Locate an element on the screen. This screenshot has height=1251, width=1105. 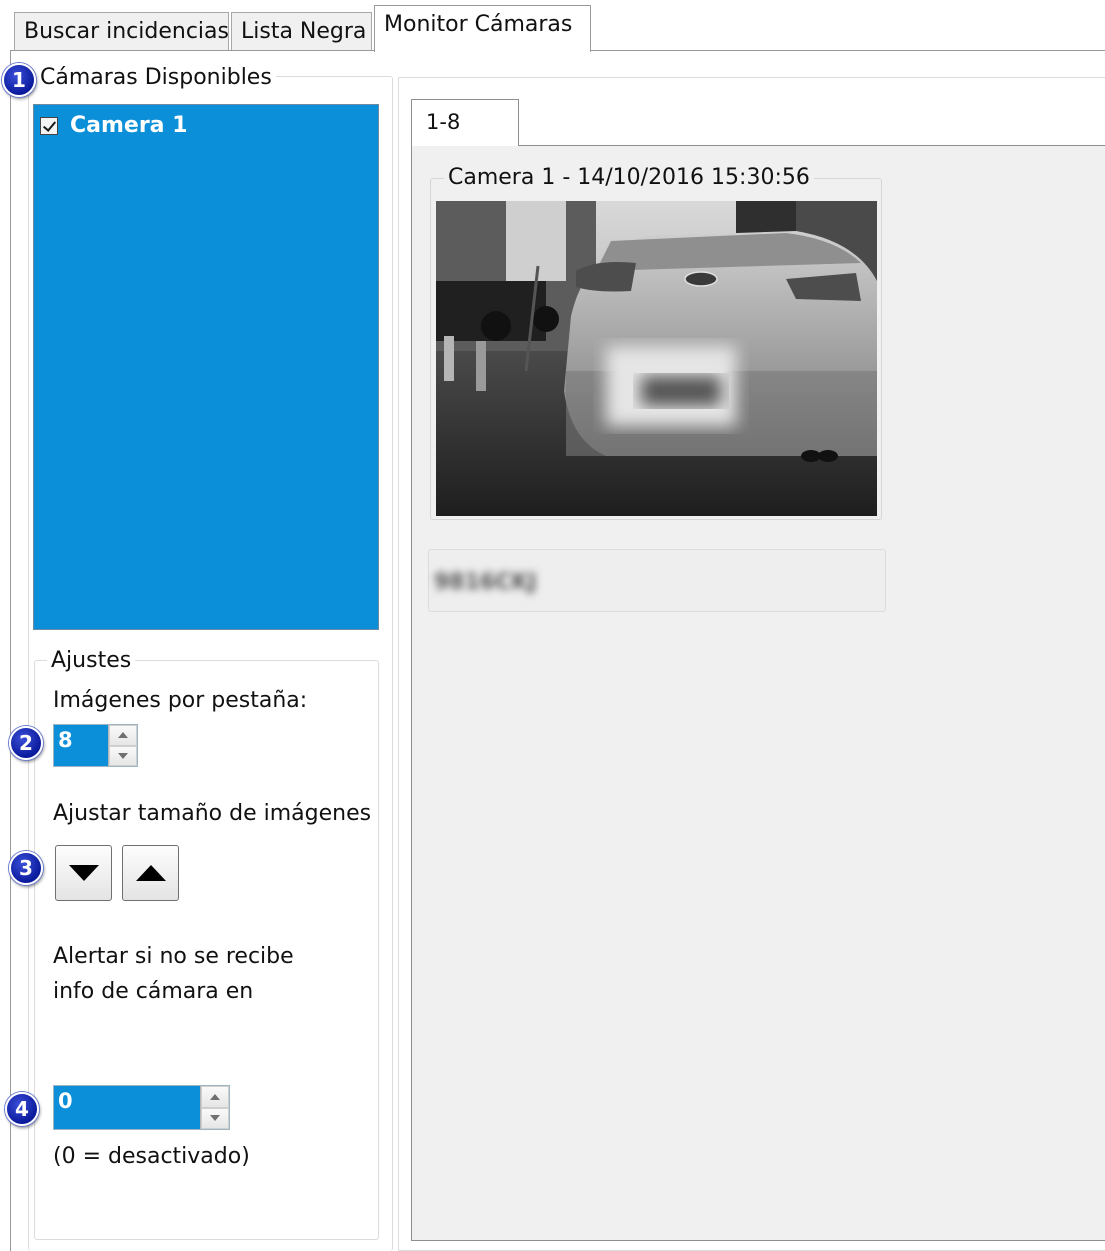
camera-feed-image is located at coordinates (656, 358).